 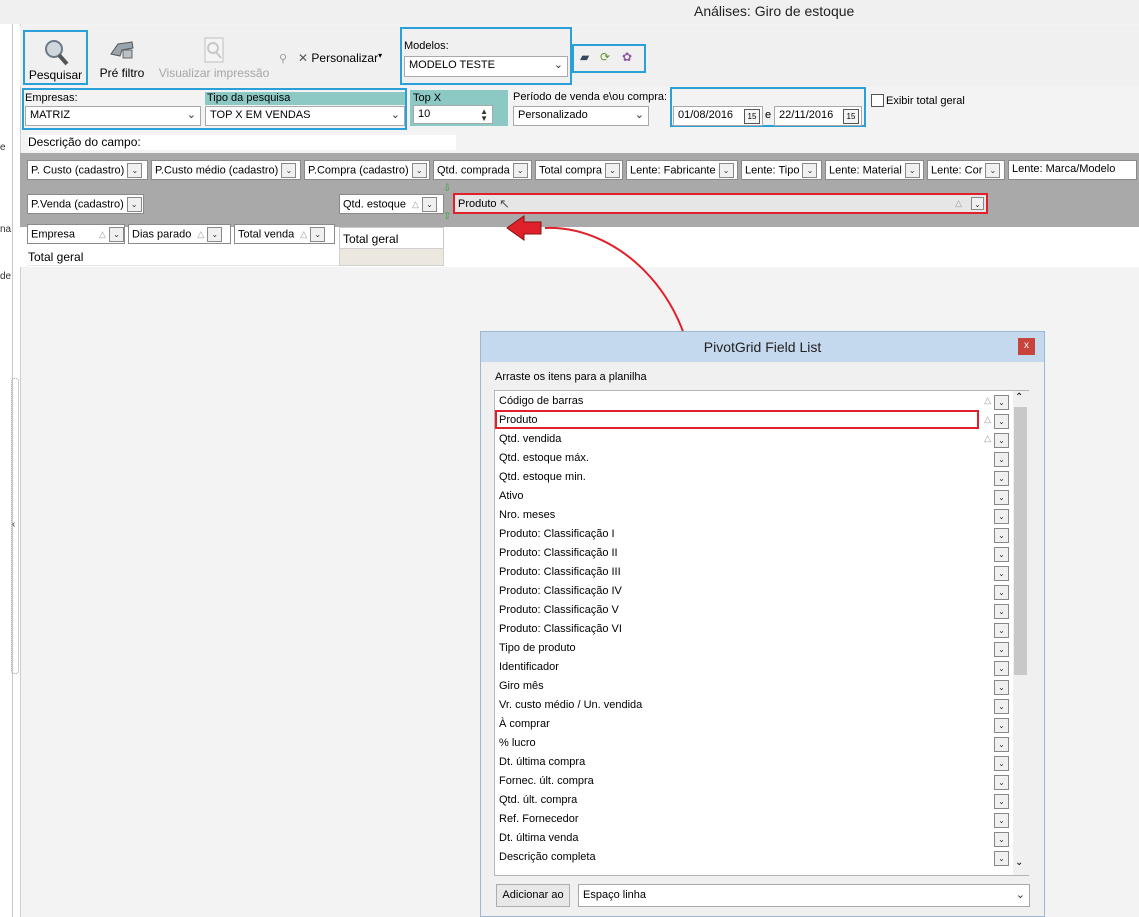 I want to click on save-model-icon: ▰, so click(x=587, y=57).